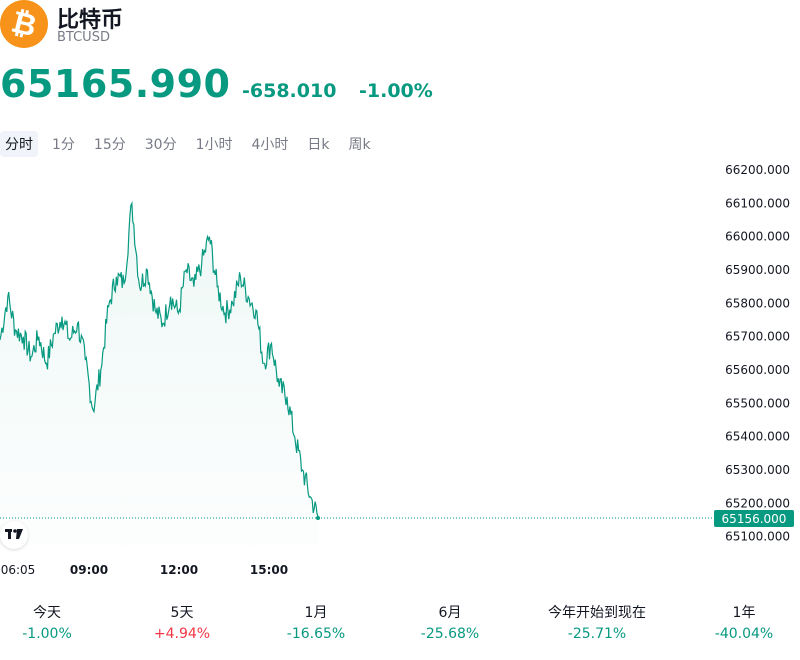  Describe the element at coordinates (318, 518) in the screenshot. I see `last-point-marker` at that location.